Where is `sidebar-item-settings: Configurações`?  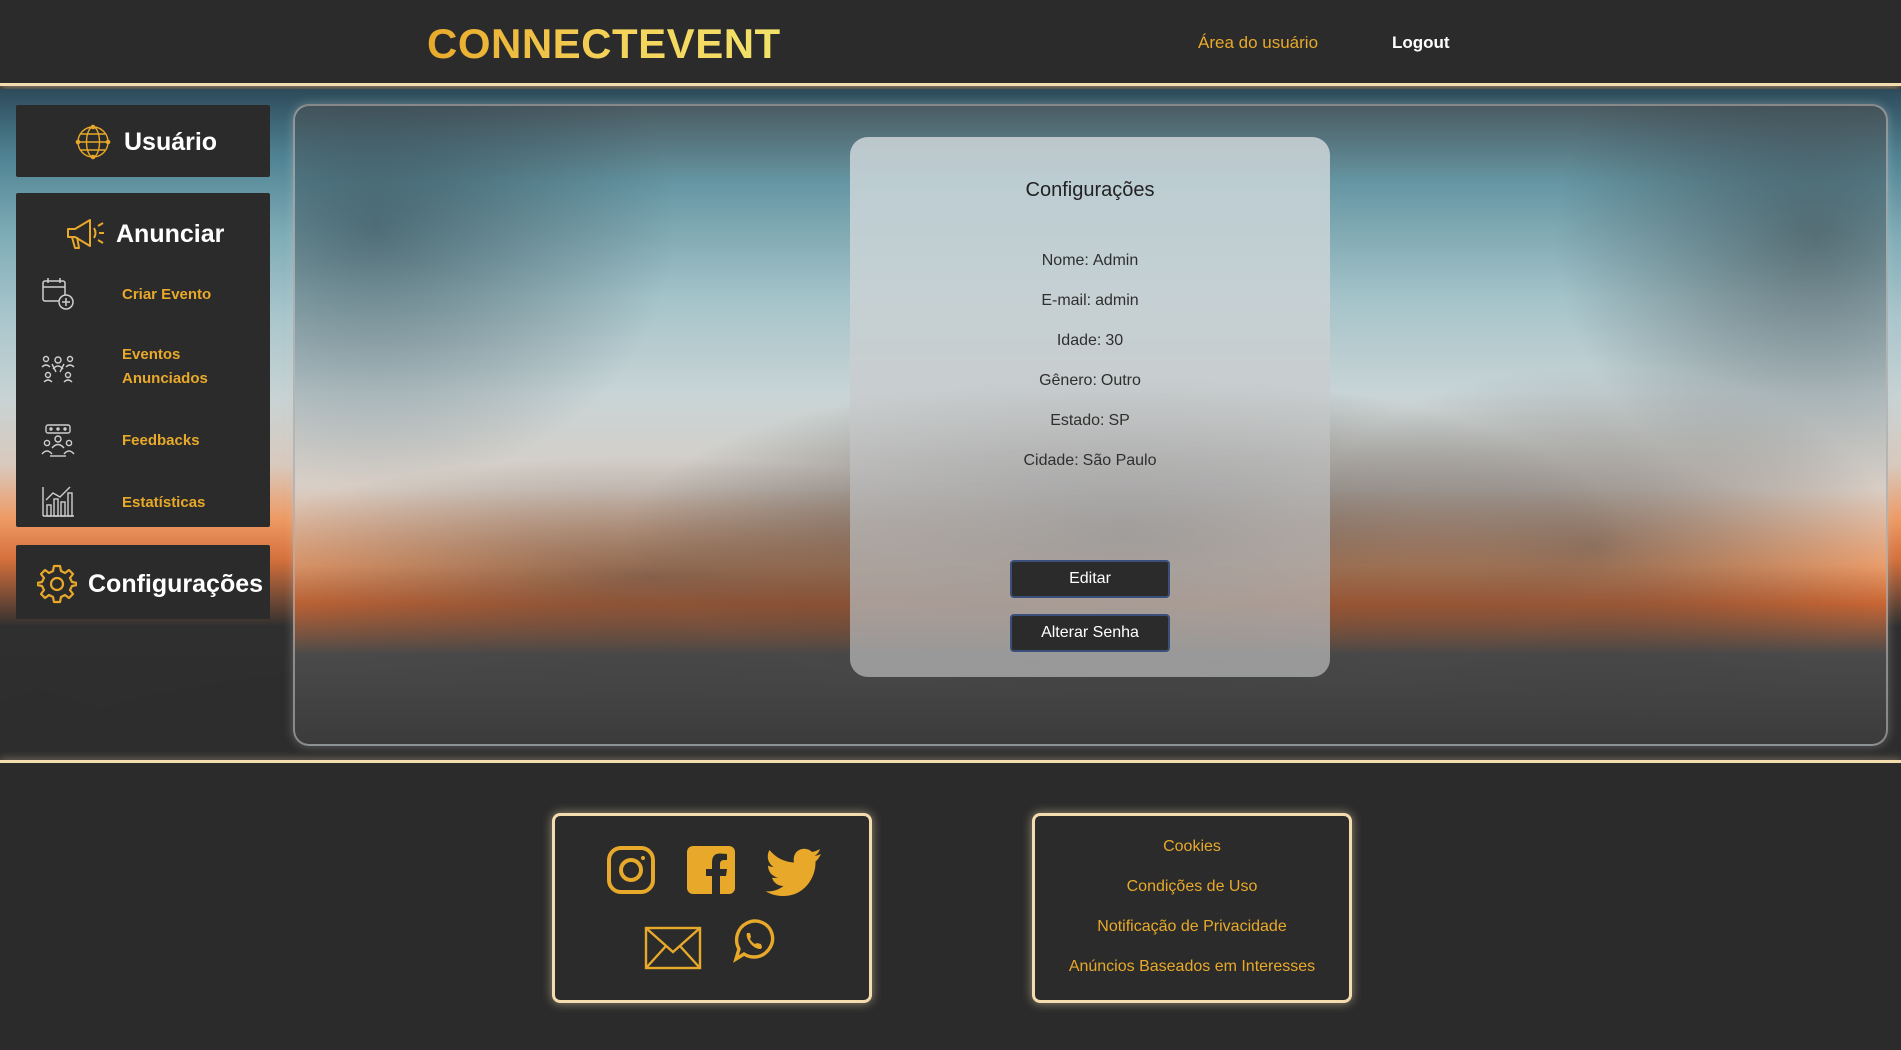
sidebar-item-settings: Configurações is located at coordinates (149, 584).